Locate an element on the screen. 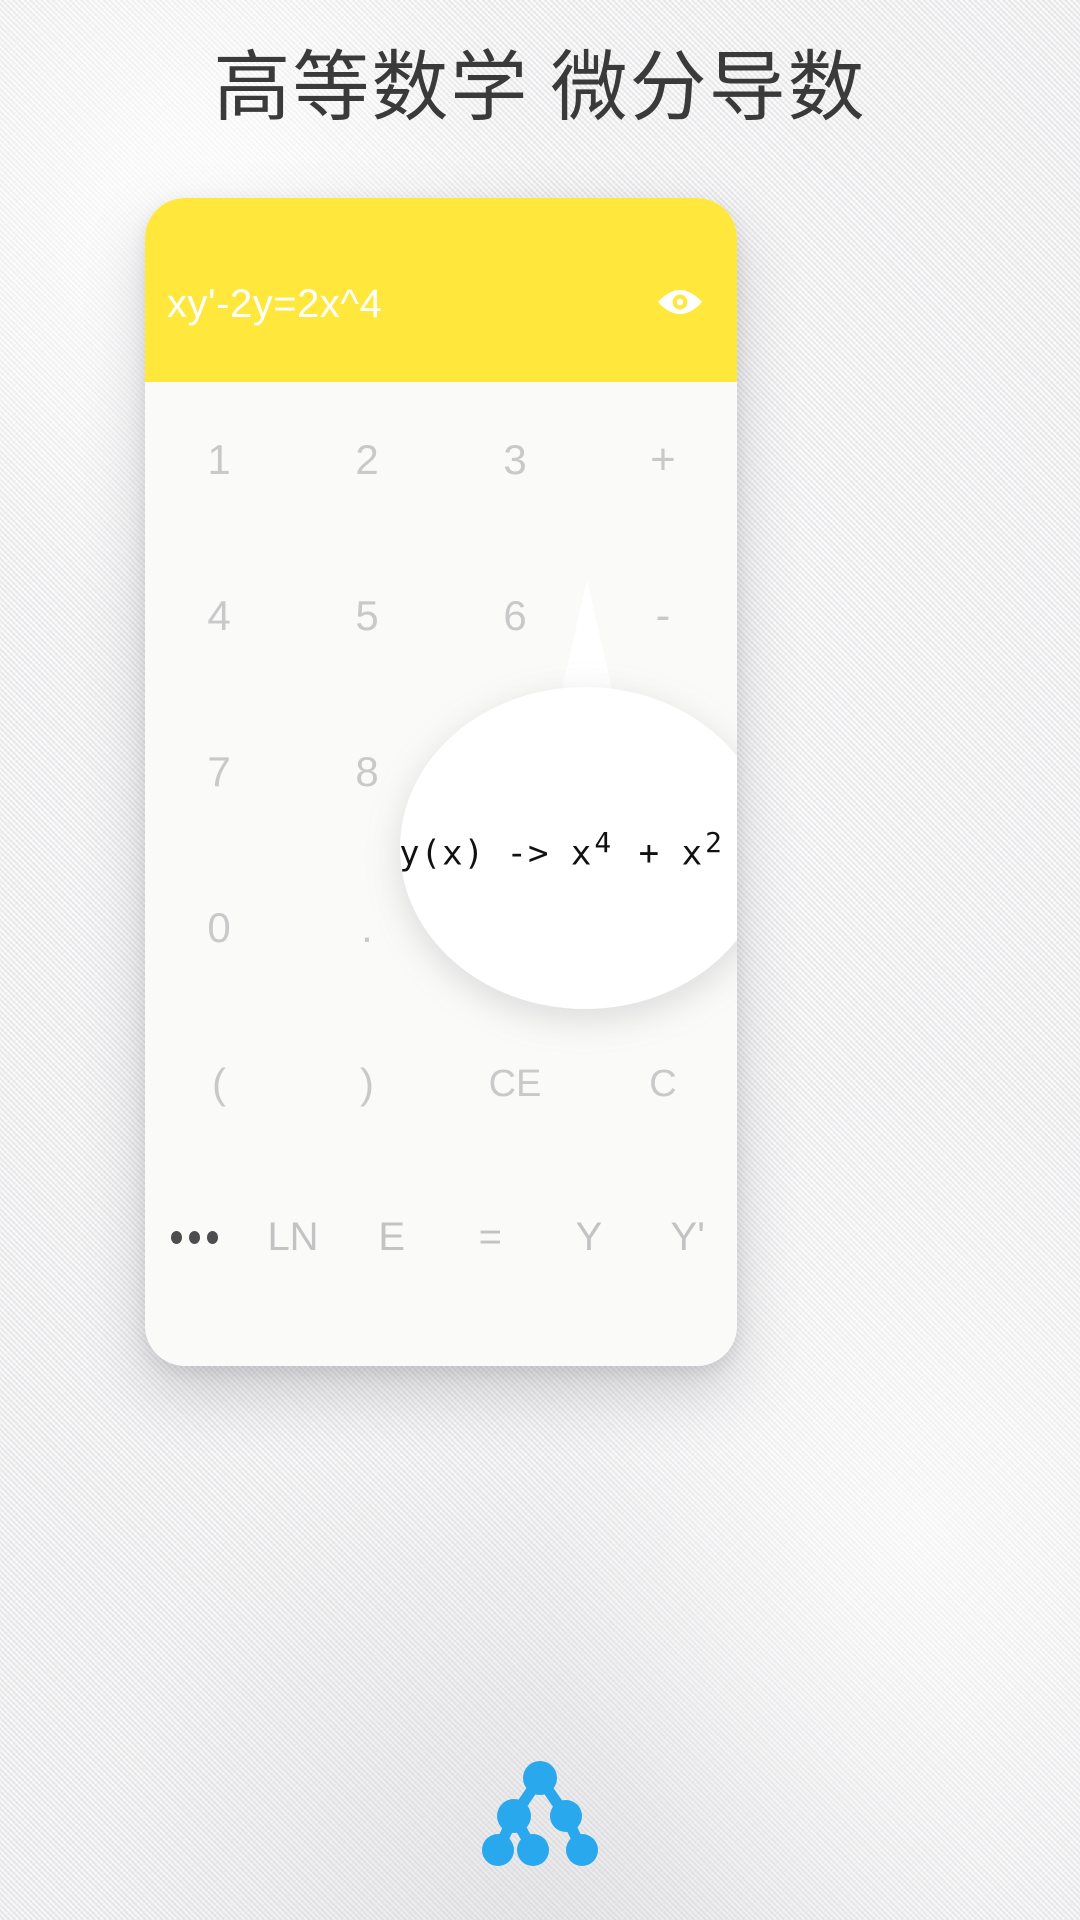 The height and width of the screenshot is (1920, 1080). expression-input-bar: xy'-2y=2x^4 is located at coordinates (441, 290).